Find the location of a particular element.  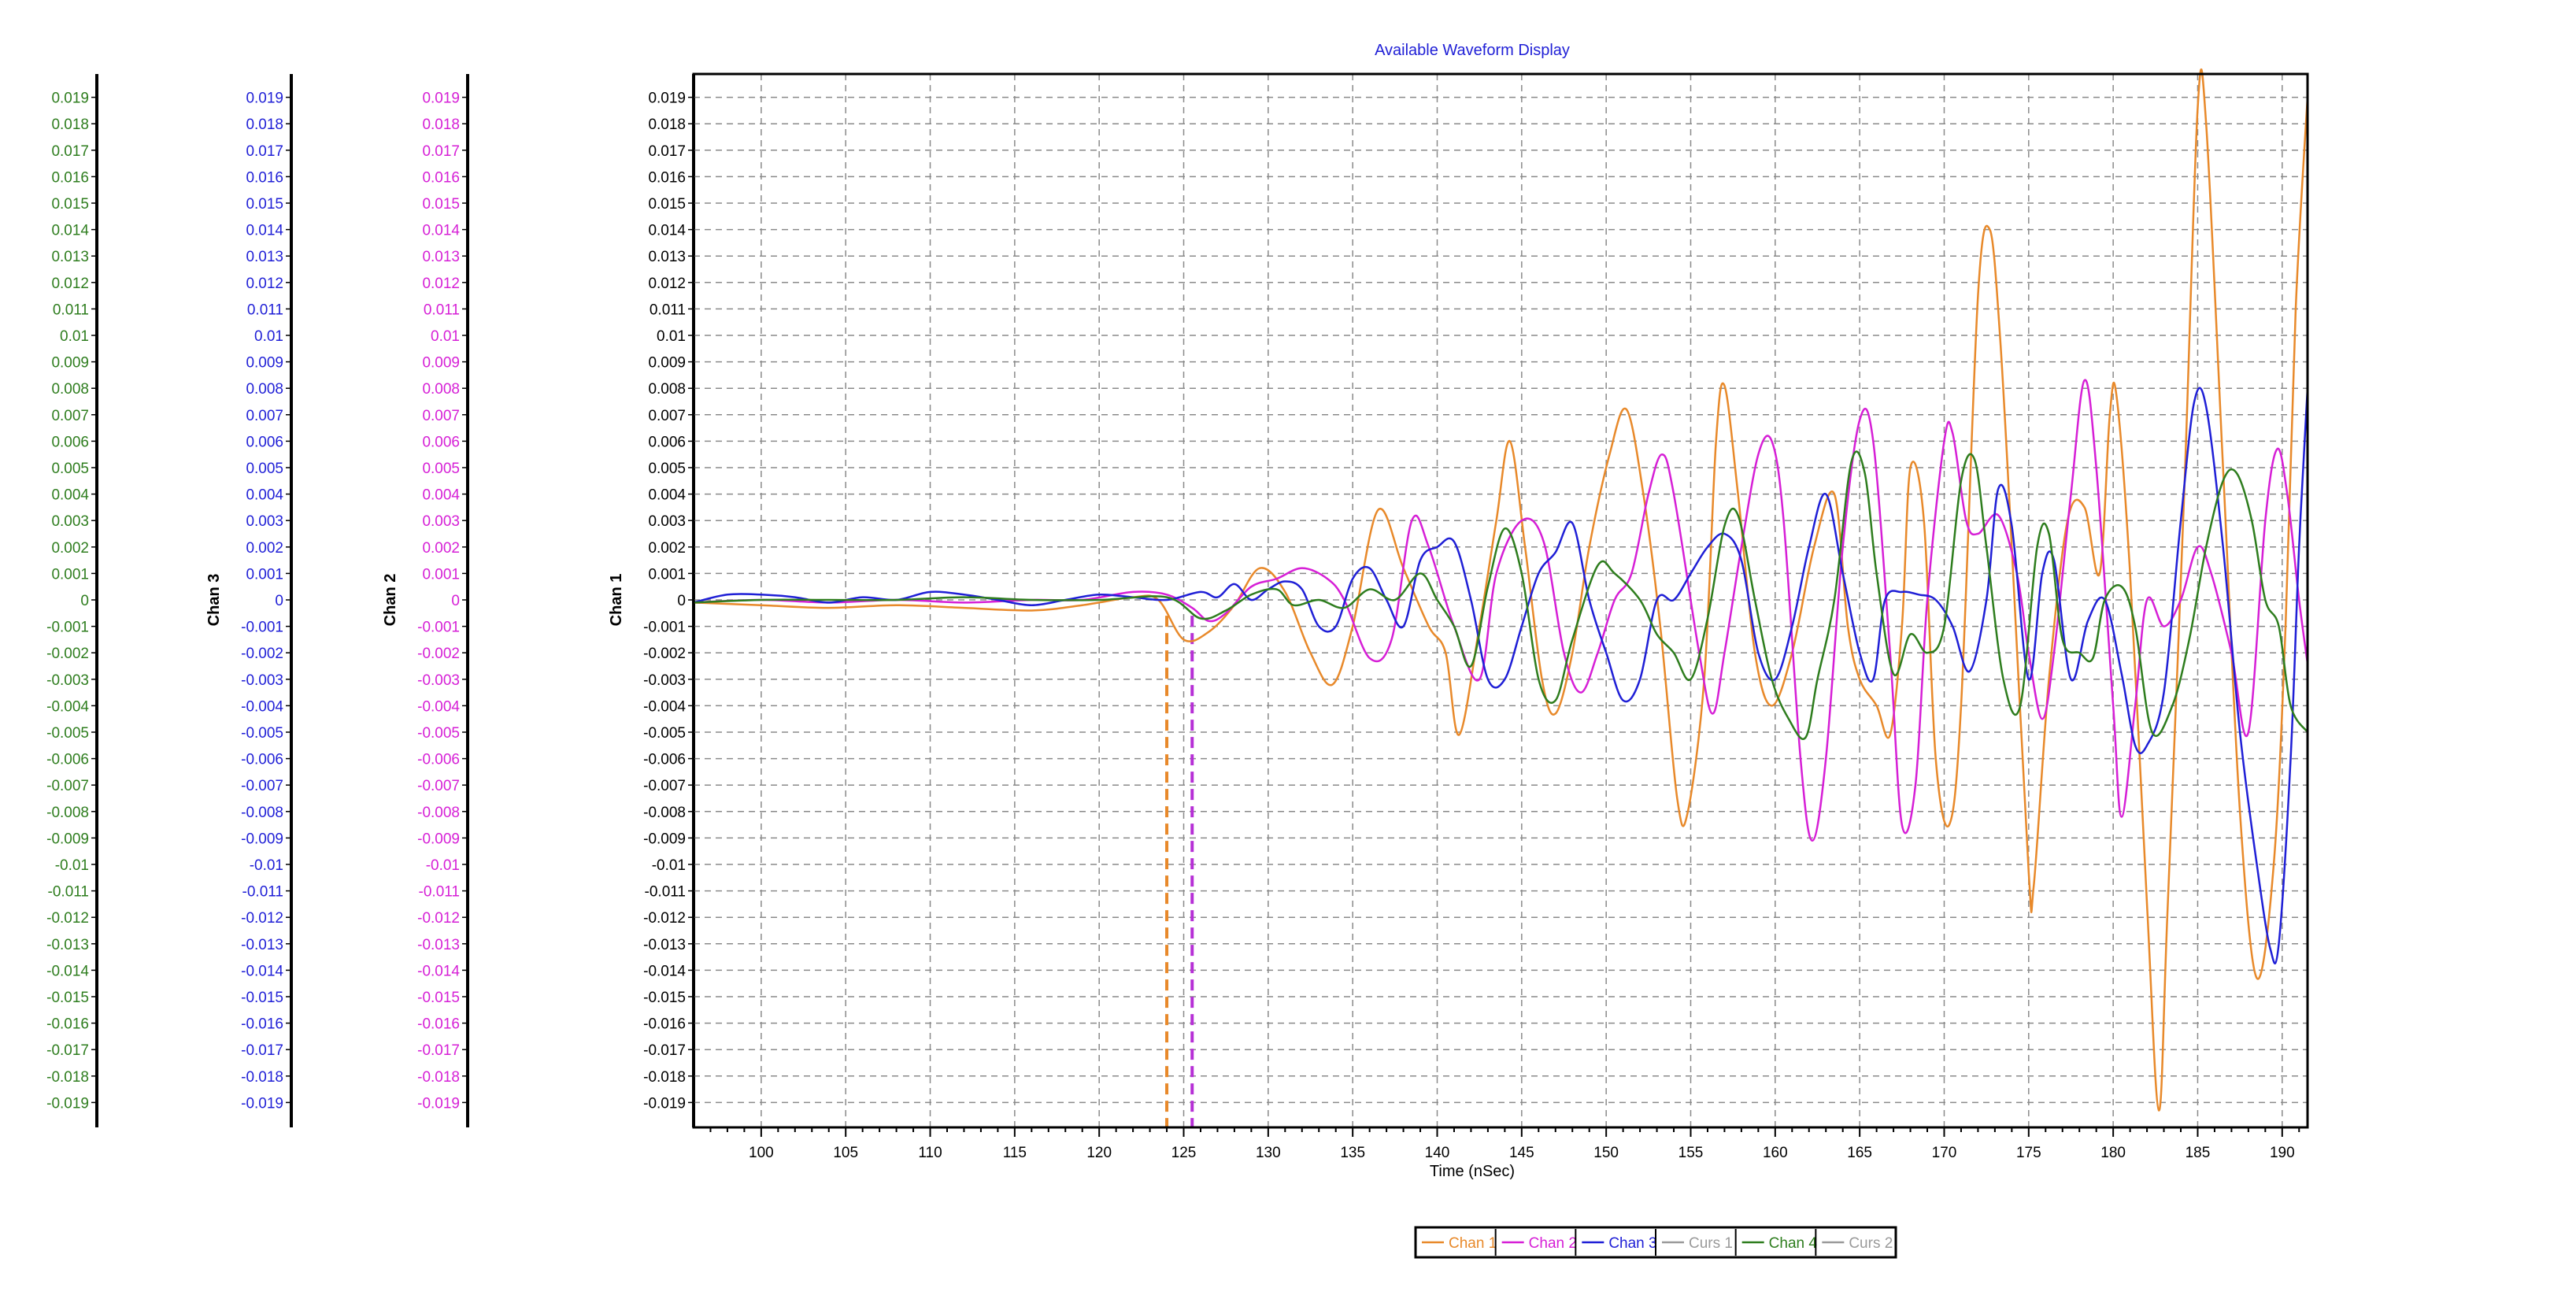

y-tick-label: 0.015 is located at coordinates (264, 204).